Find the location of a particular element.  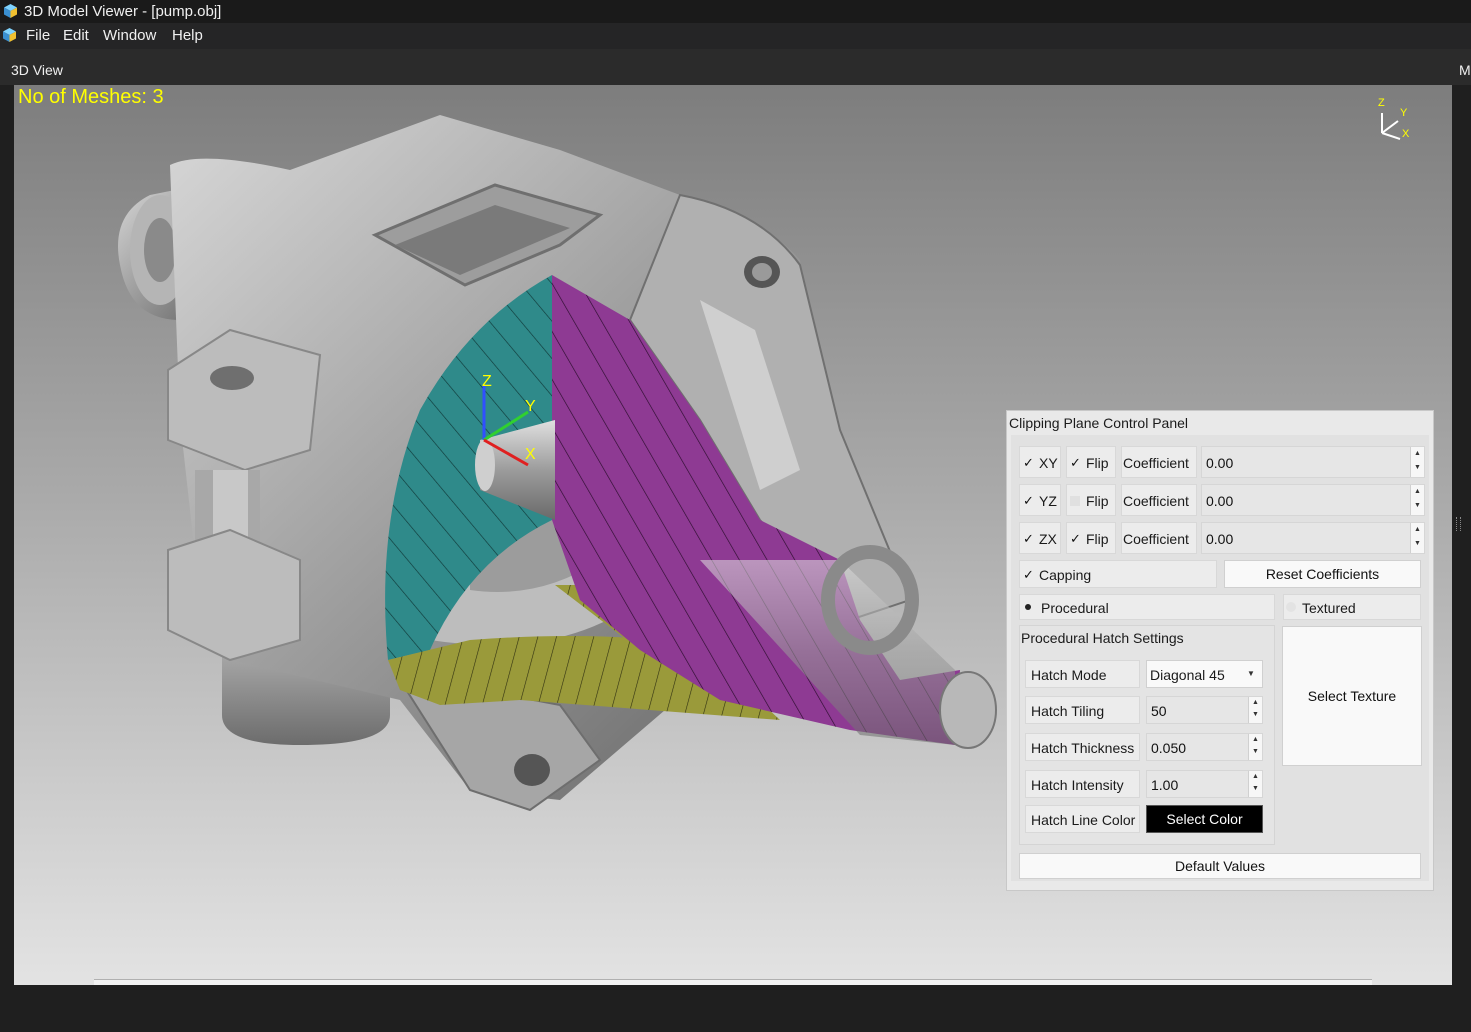

capping-checkbox: ✓ Capping is located at coordinates (1118, 574).